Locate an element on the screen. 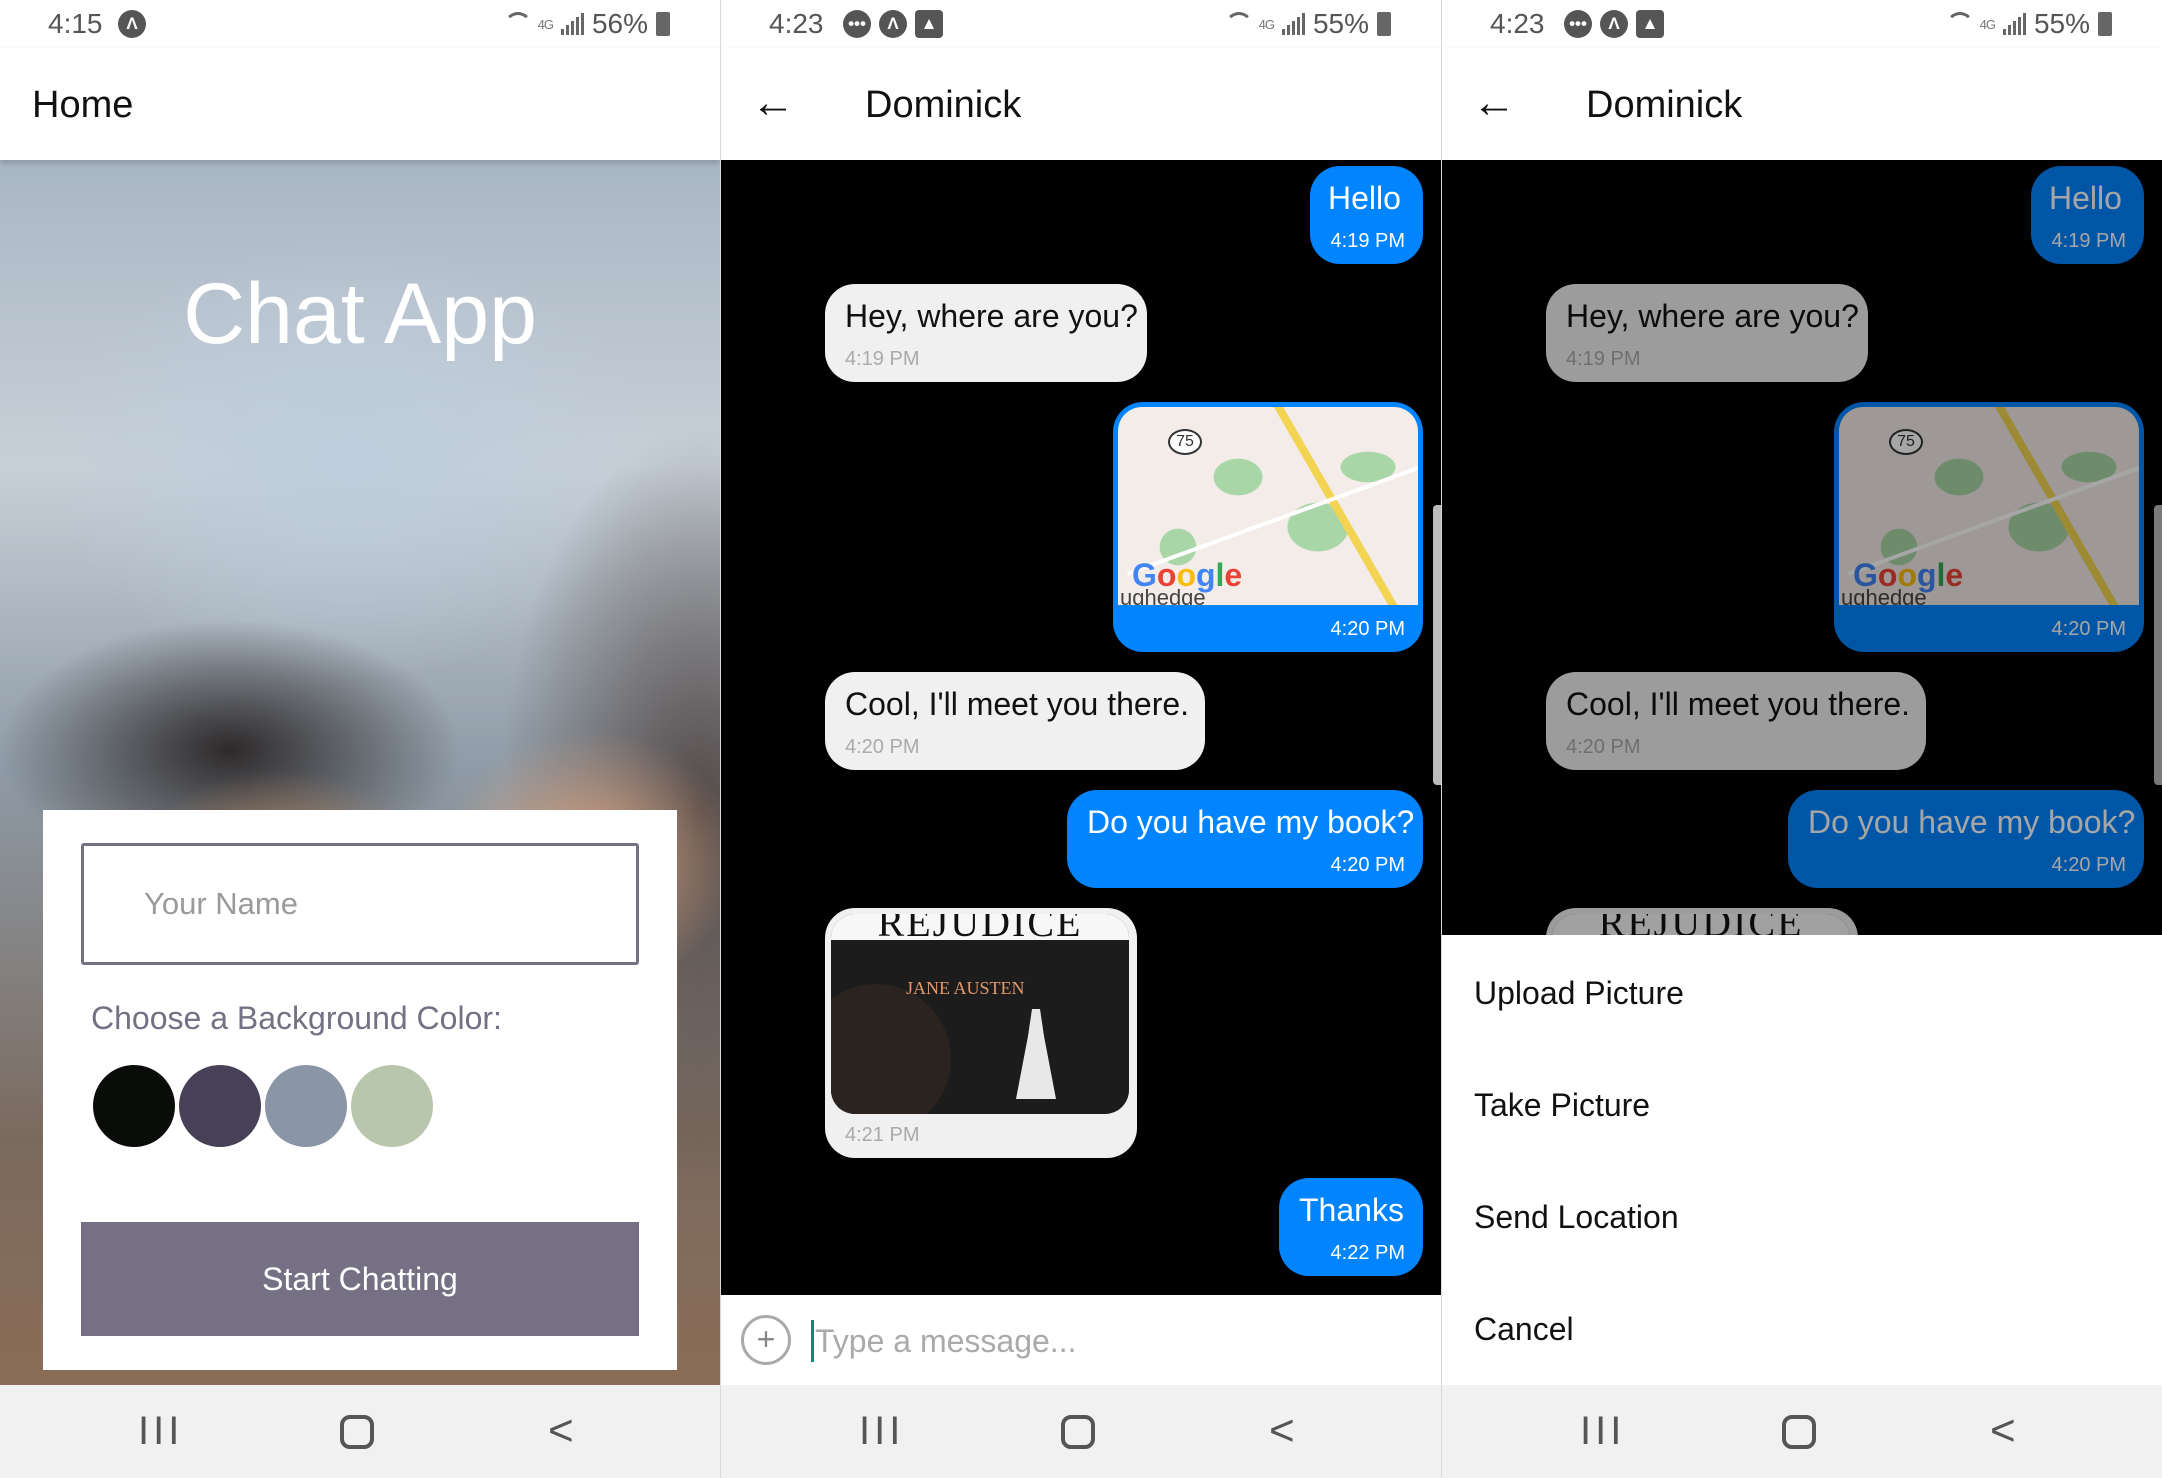 This screenshot has height=1478, width=2162. app-title: Chat App is located at coordinates (360, 314).